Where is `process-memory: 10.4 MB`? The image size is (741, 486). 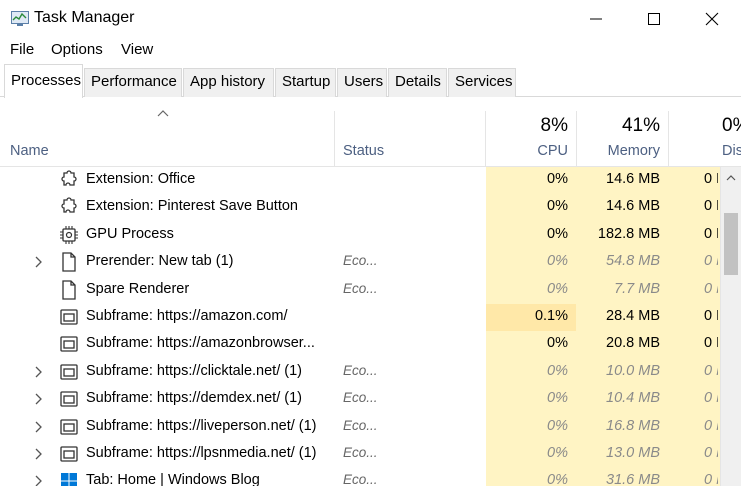
process-memory: 10.4 MB is located at coordinates (633, 398).